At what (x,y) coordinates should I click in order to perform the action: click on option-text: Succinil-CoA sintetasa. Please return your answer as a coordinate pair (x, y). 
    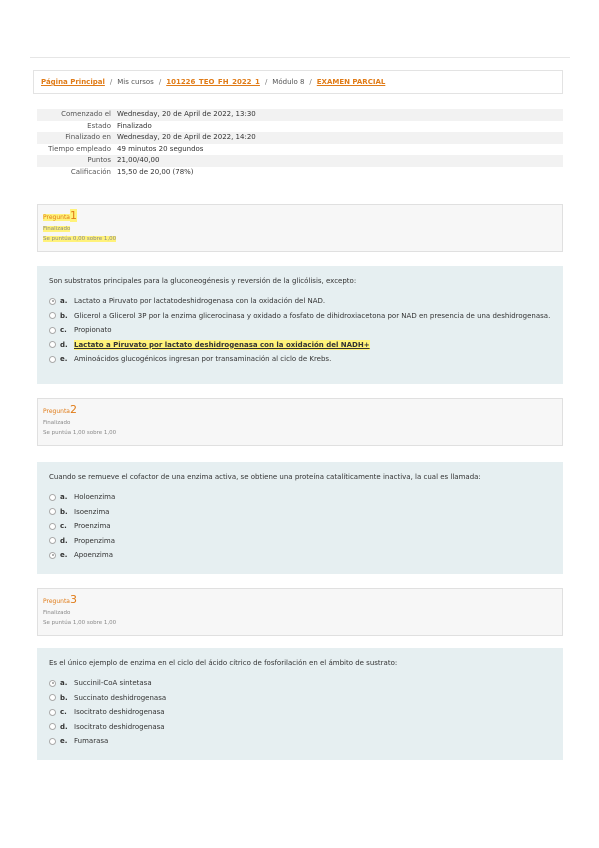
    Looking at the image, I should click on (113, 683).